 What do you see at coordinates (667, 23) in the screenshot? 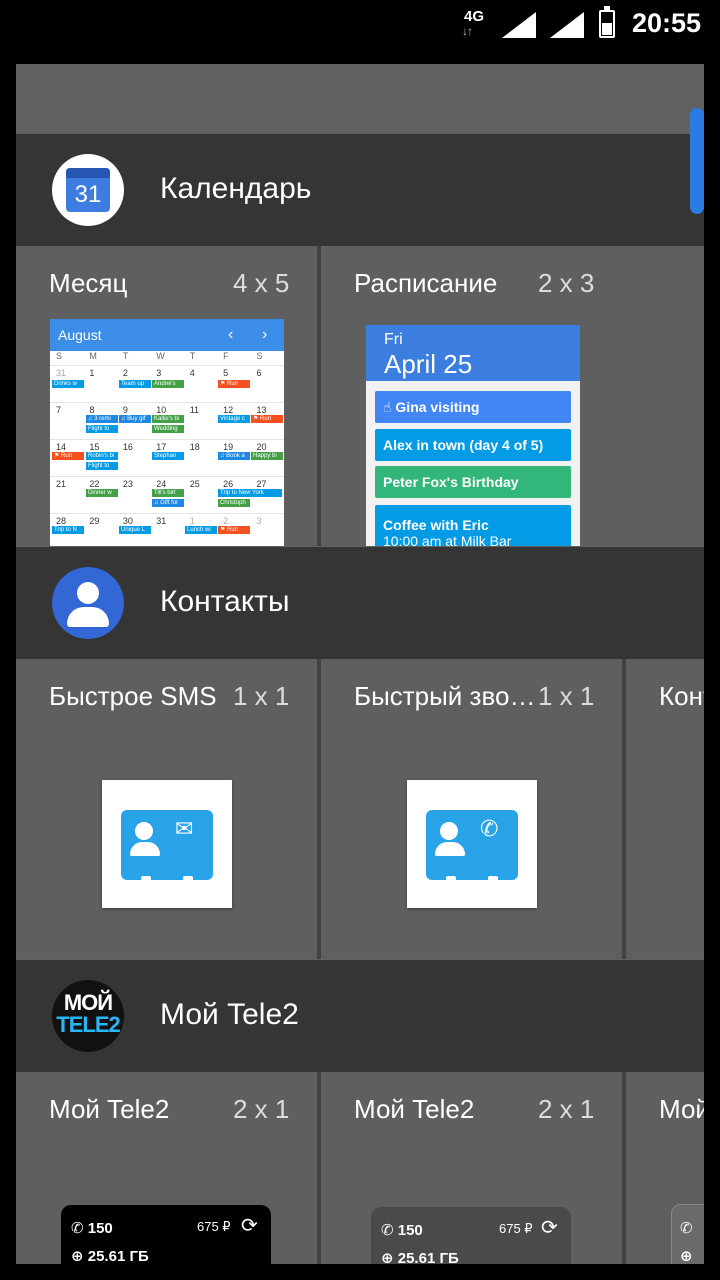
I see `clock: 20:55` at bounding box center [667, 23].